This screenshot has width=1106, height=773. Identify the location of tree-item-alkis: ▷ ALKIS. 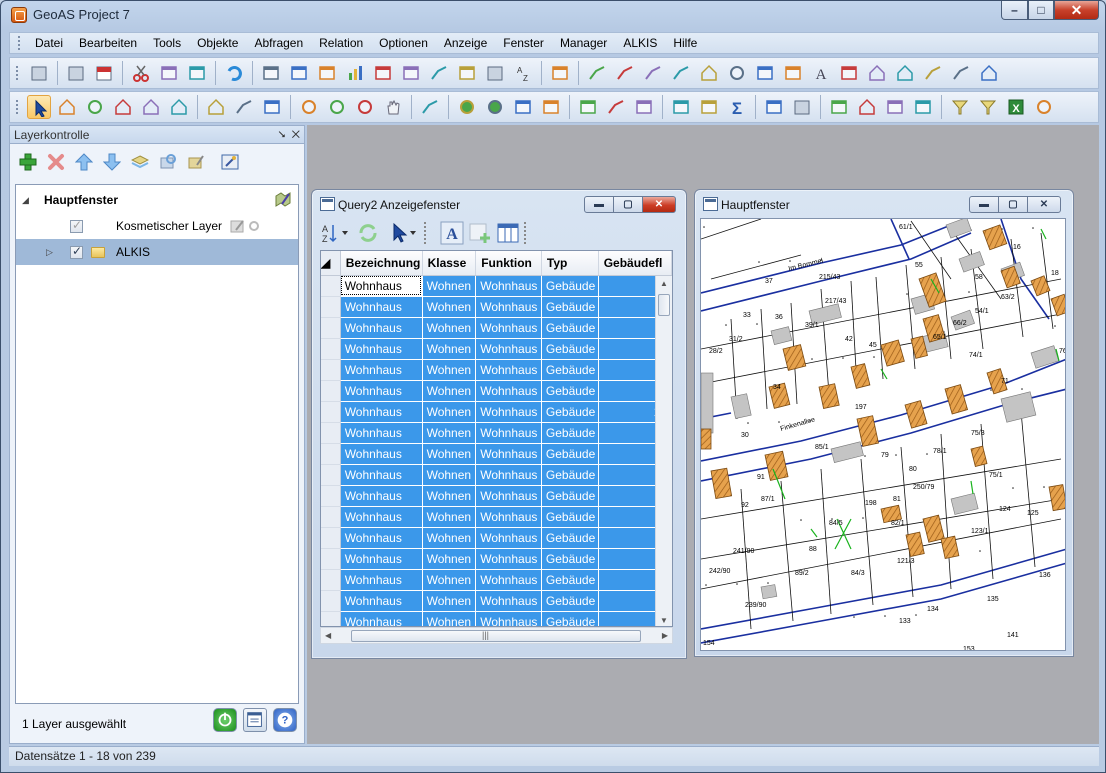
(157, 252).